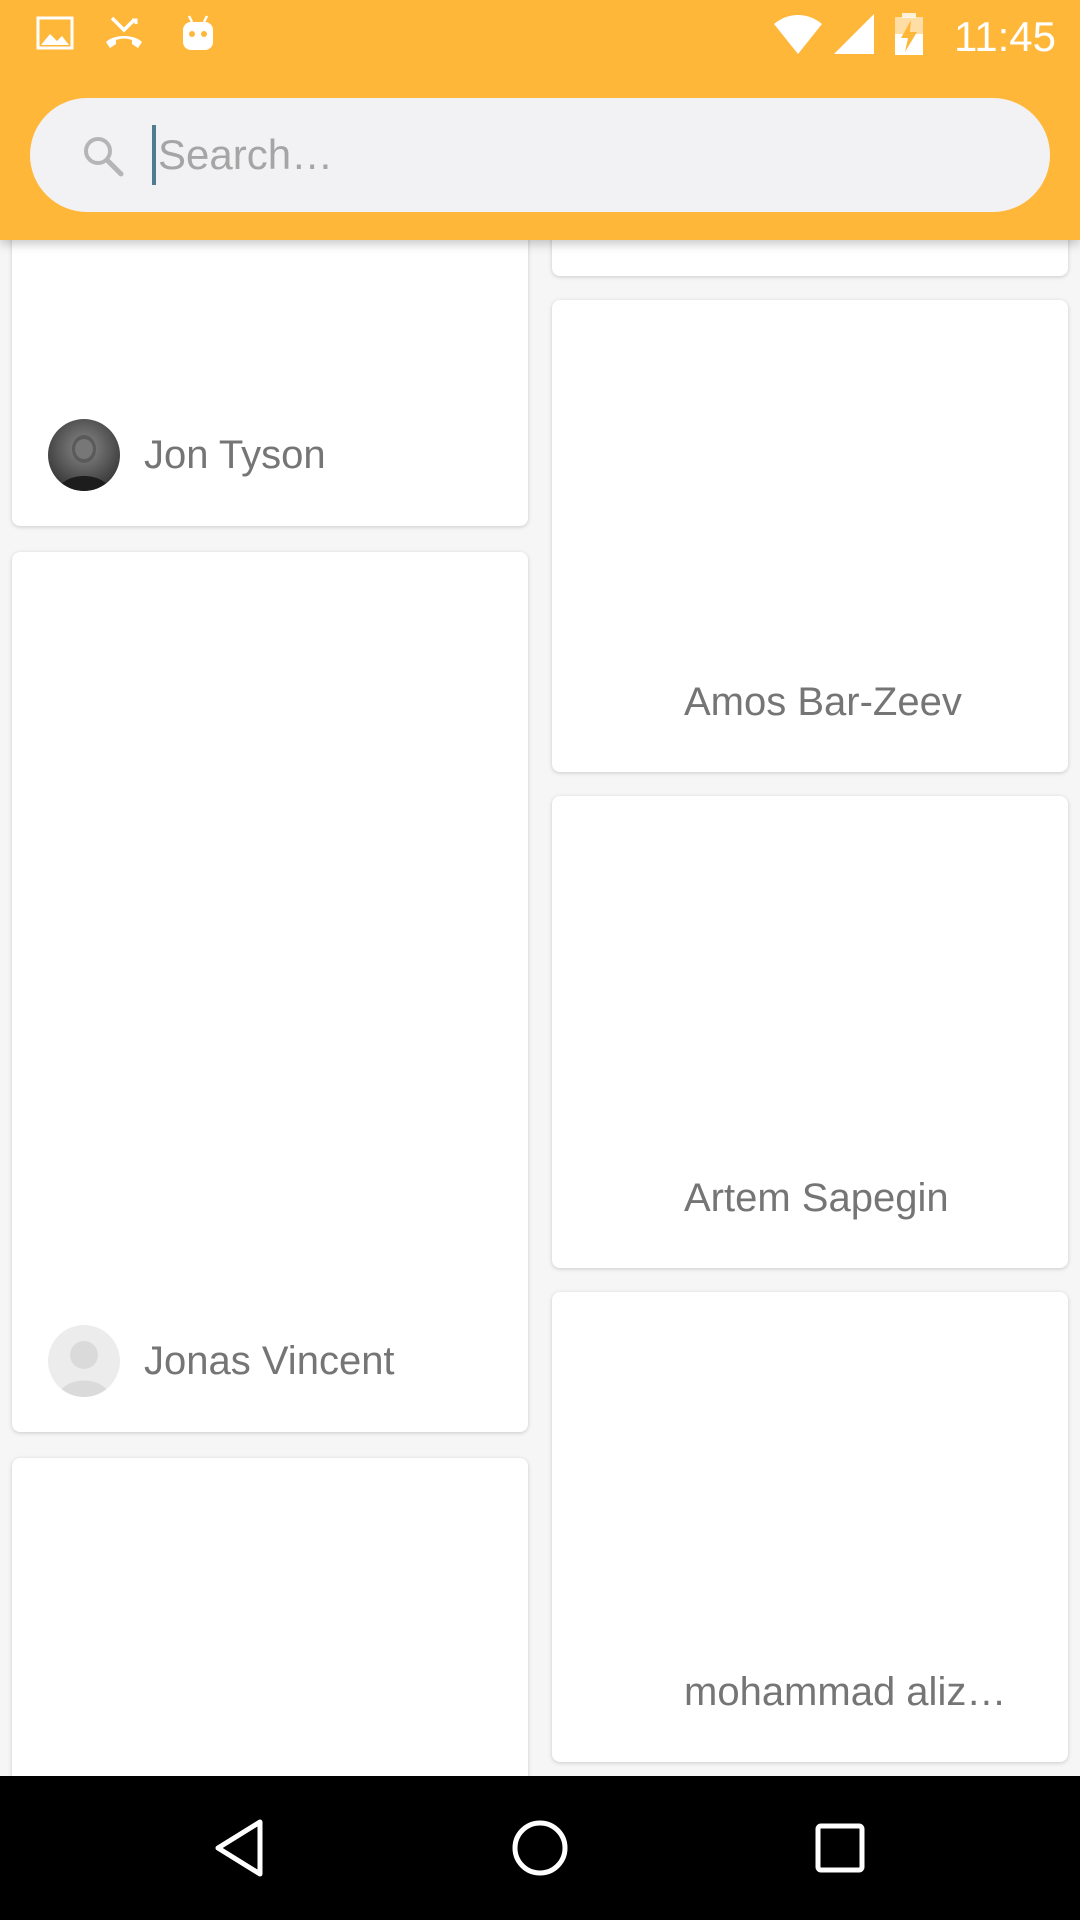  I want to click on missed-call-icon, so click(124, 34).